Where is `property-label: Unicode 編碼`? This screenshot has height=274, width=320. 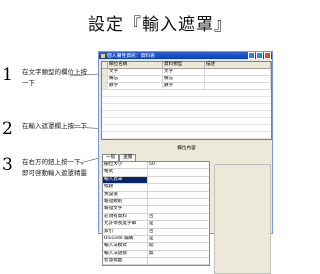
property-label: Unicode 編碼 is located at coordinates (125, 239).